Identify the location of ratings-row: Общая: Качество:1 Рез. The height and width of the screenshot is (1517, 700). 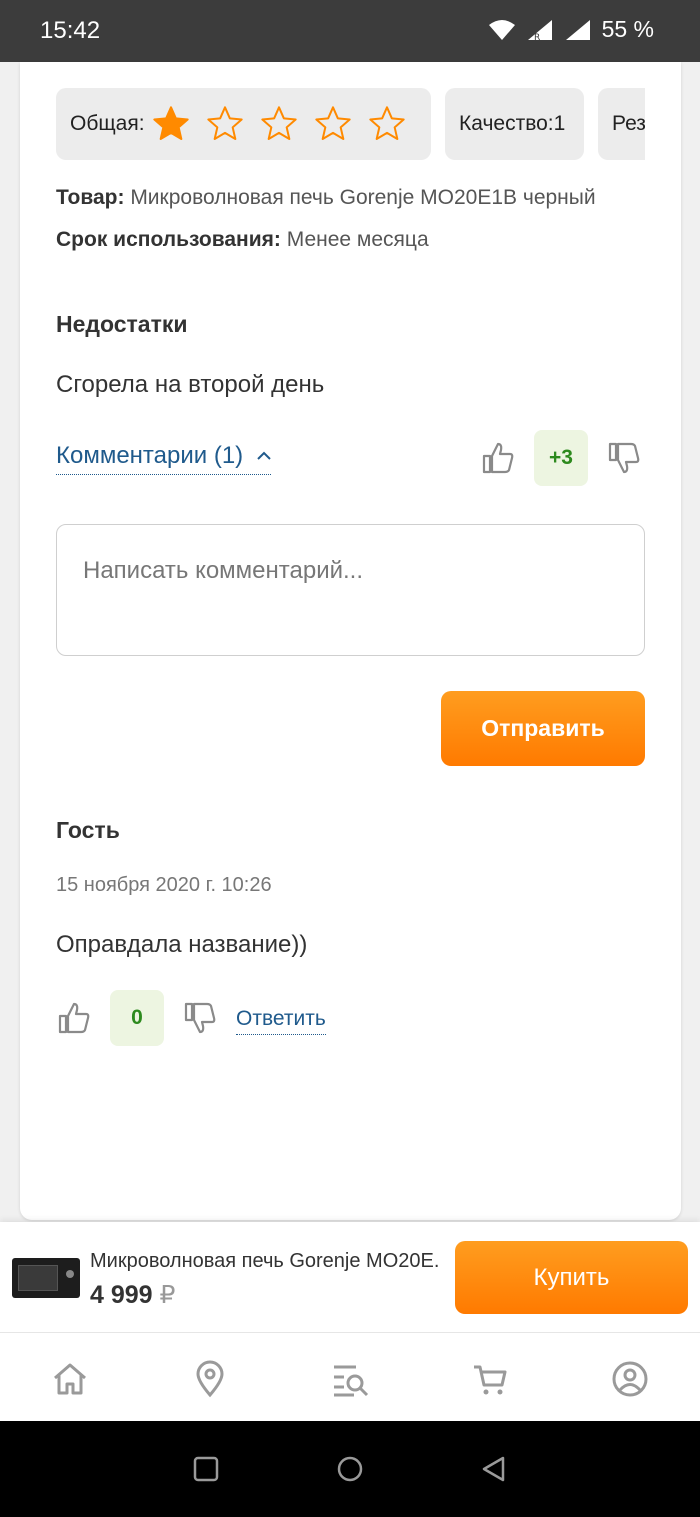
(350, 124).